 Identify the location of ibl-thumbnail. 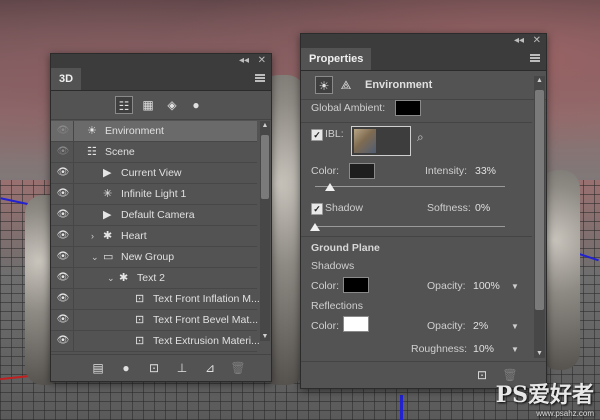
(365, 141).